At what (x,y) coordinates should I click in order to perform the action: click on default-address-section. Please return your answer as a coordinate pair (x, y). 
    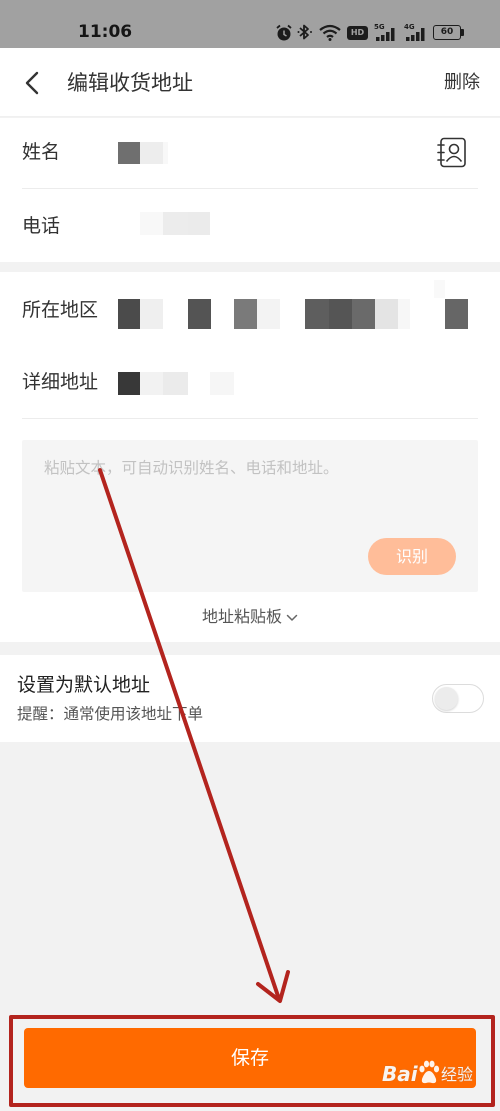
    Looking at the image, I should click on (250, 698).